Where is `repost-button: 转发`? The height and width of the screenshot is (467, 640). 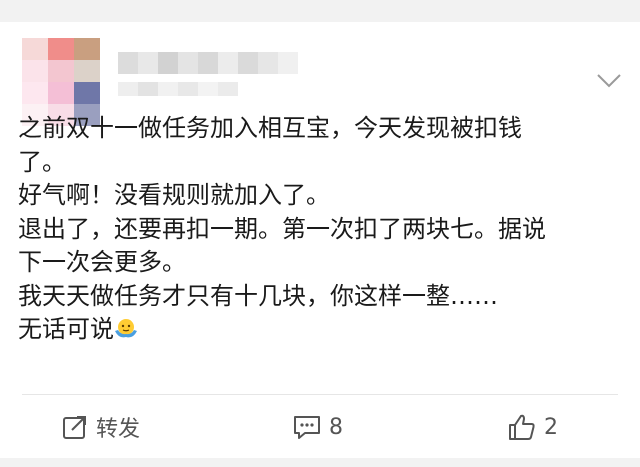 repost-button: 转发 is located at coordinates (101, 427).